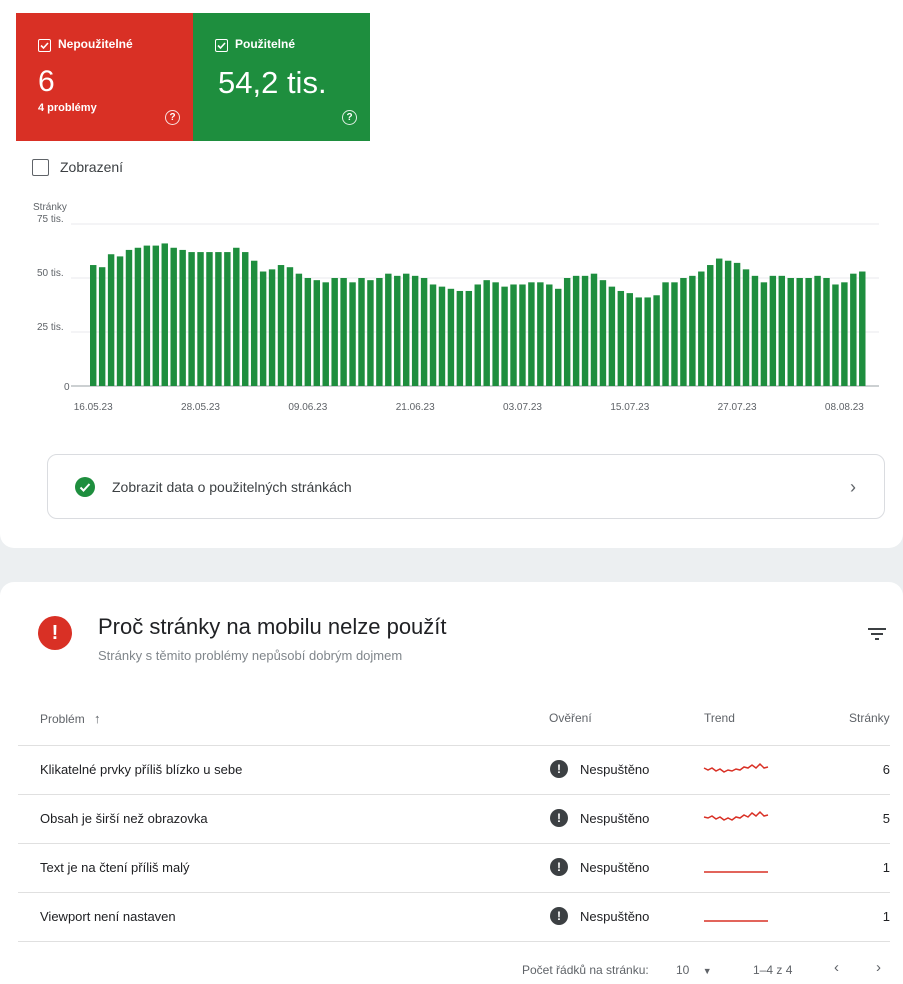 The height and width of the screenshot is (984, 903). I want to click on y-tick-label: 50 tis., so click(50, 273).